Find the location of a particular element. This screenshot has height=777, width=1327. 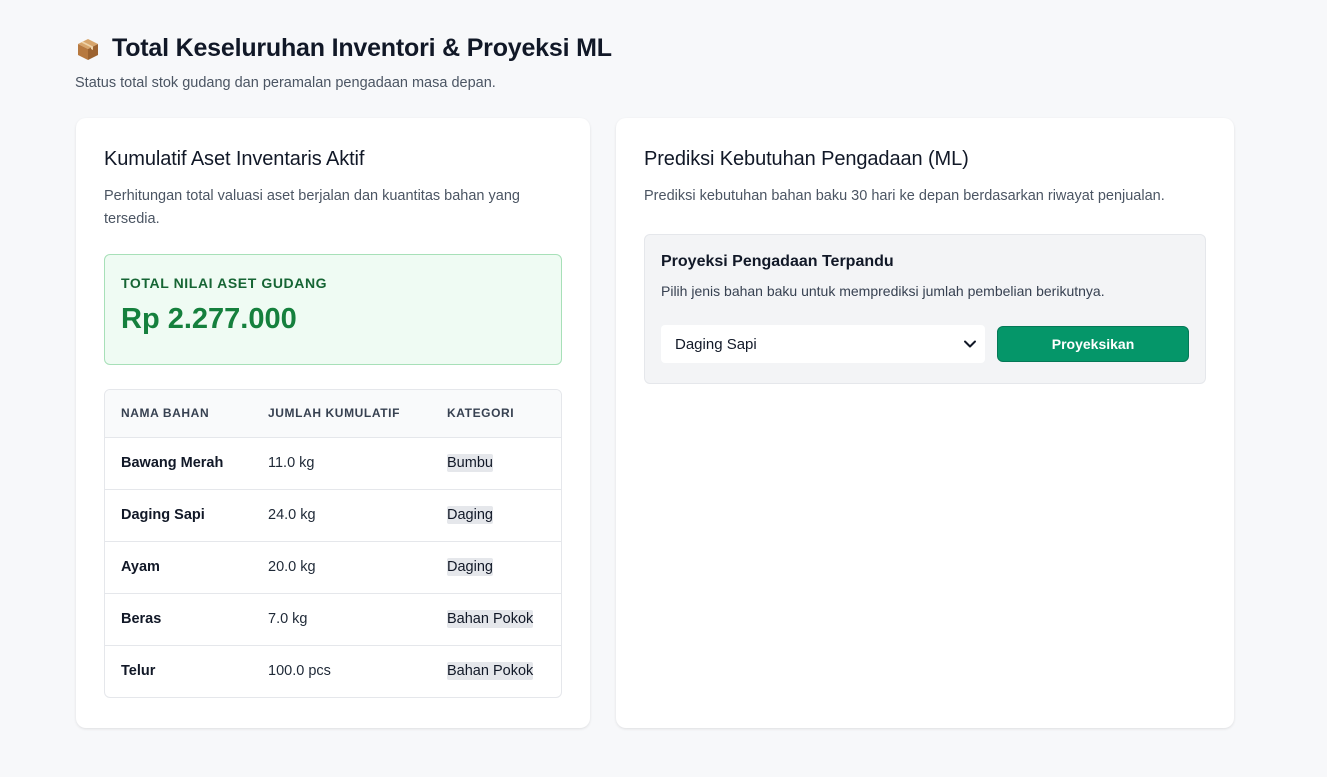

header-jumlah-kumulatif: JUMLAH KUMULATIF is located at coordinates (341, 414).